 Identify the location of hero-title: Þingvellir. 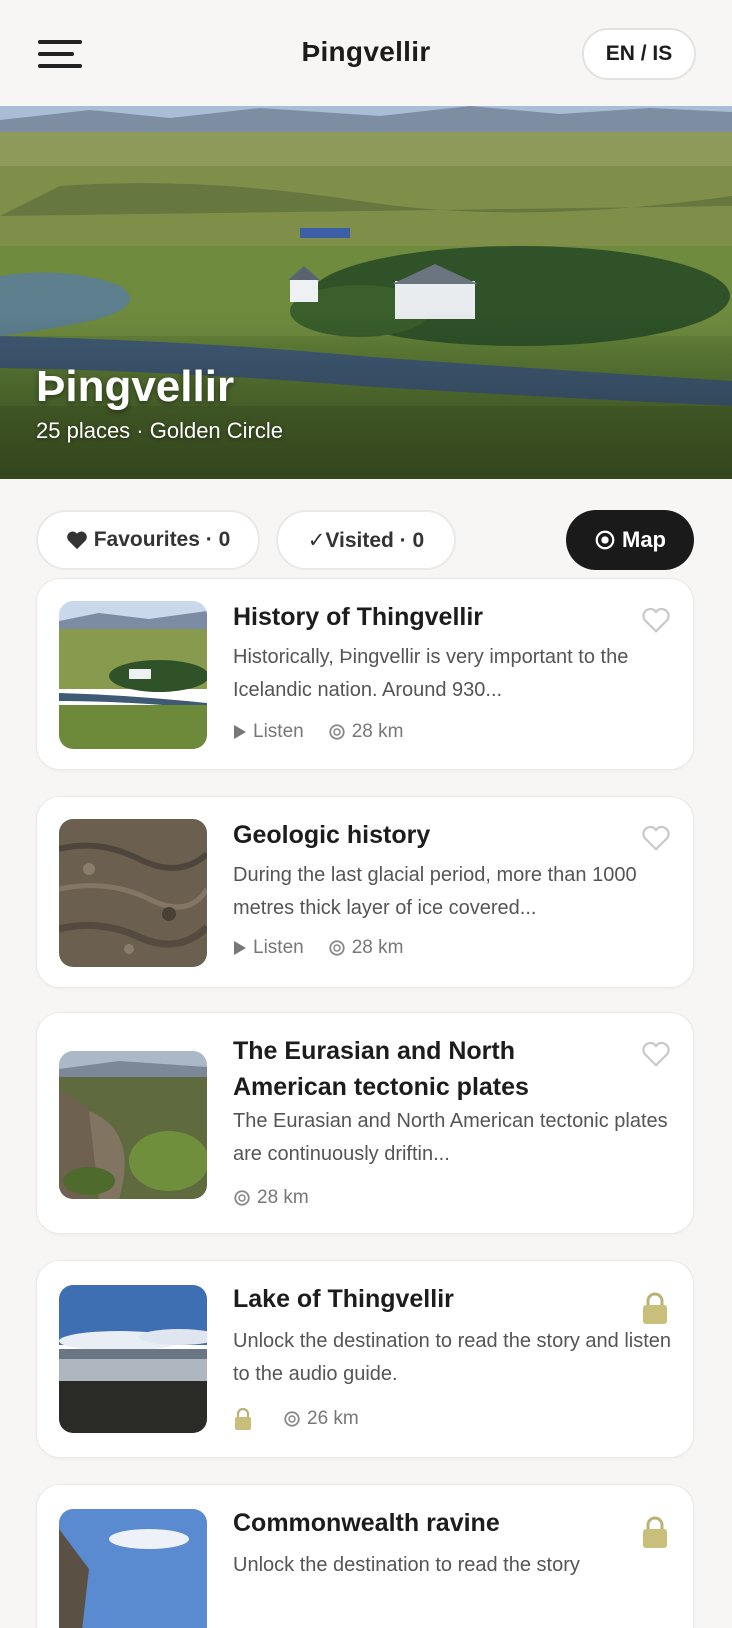
(135, 386).